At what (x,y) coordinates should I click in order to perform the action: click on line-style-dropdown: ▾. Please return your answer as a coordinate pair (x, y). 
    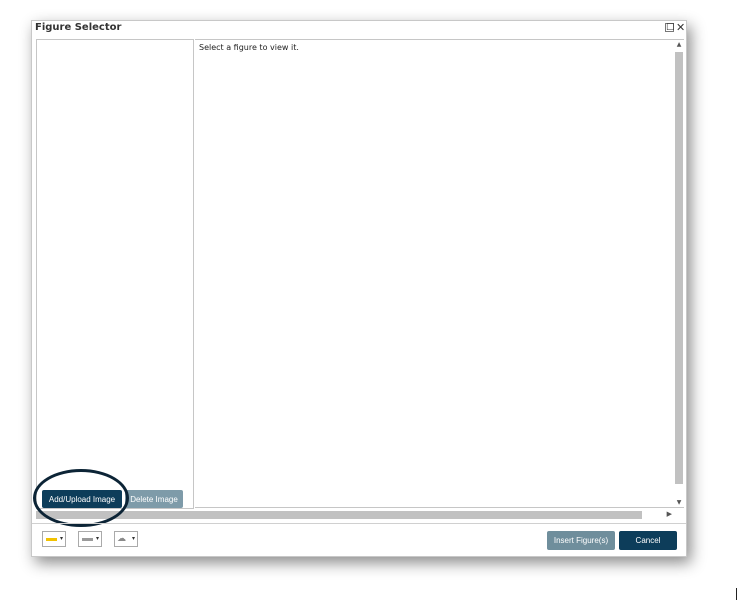
    Looking at the image, I should click on (90, 539).